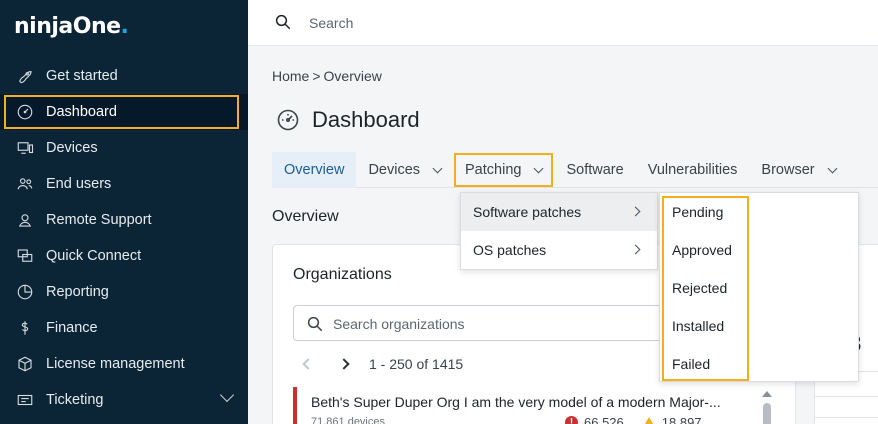 This screenshot has height=424, width=878. What do you see at coordinates (527, 212) in the screenshot?
I see `menu-item-label: Software patches` at bounding box center [527, 212].